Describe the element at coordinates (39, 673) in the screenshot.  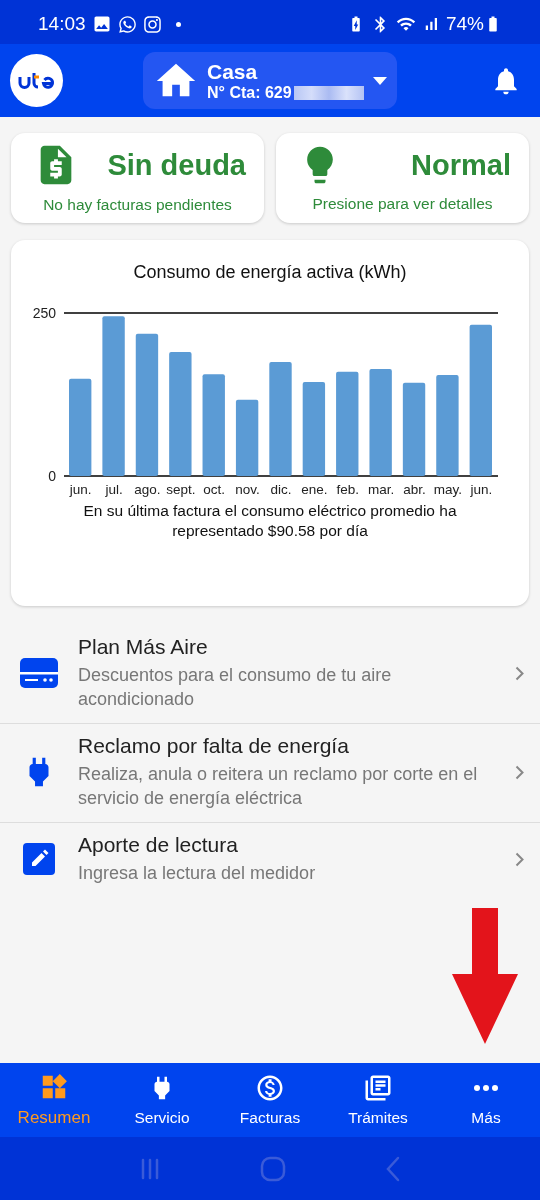
I see `air-conditioner-icon` at that location.